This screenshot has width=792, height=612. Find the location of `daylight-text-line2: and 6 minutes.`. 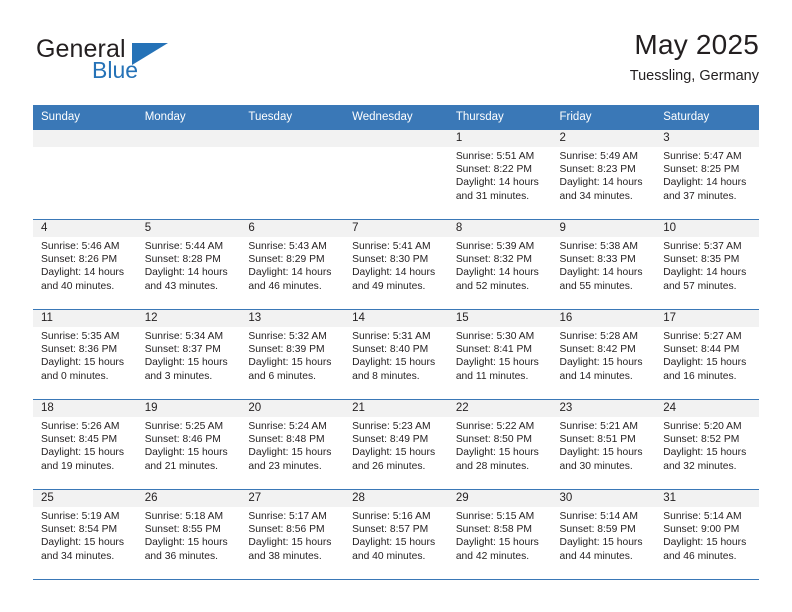

daylight-text-line2: and 6 minutes. is located at coordinates (282, 376).